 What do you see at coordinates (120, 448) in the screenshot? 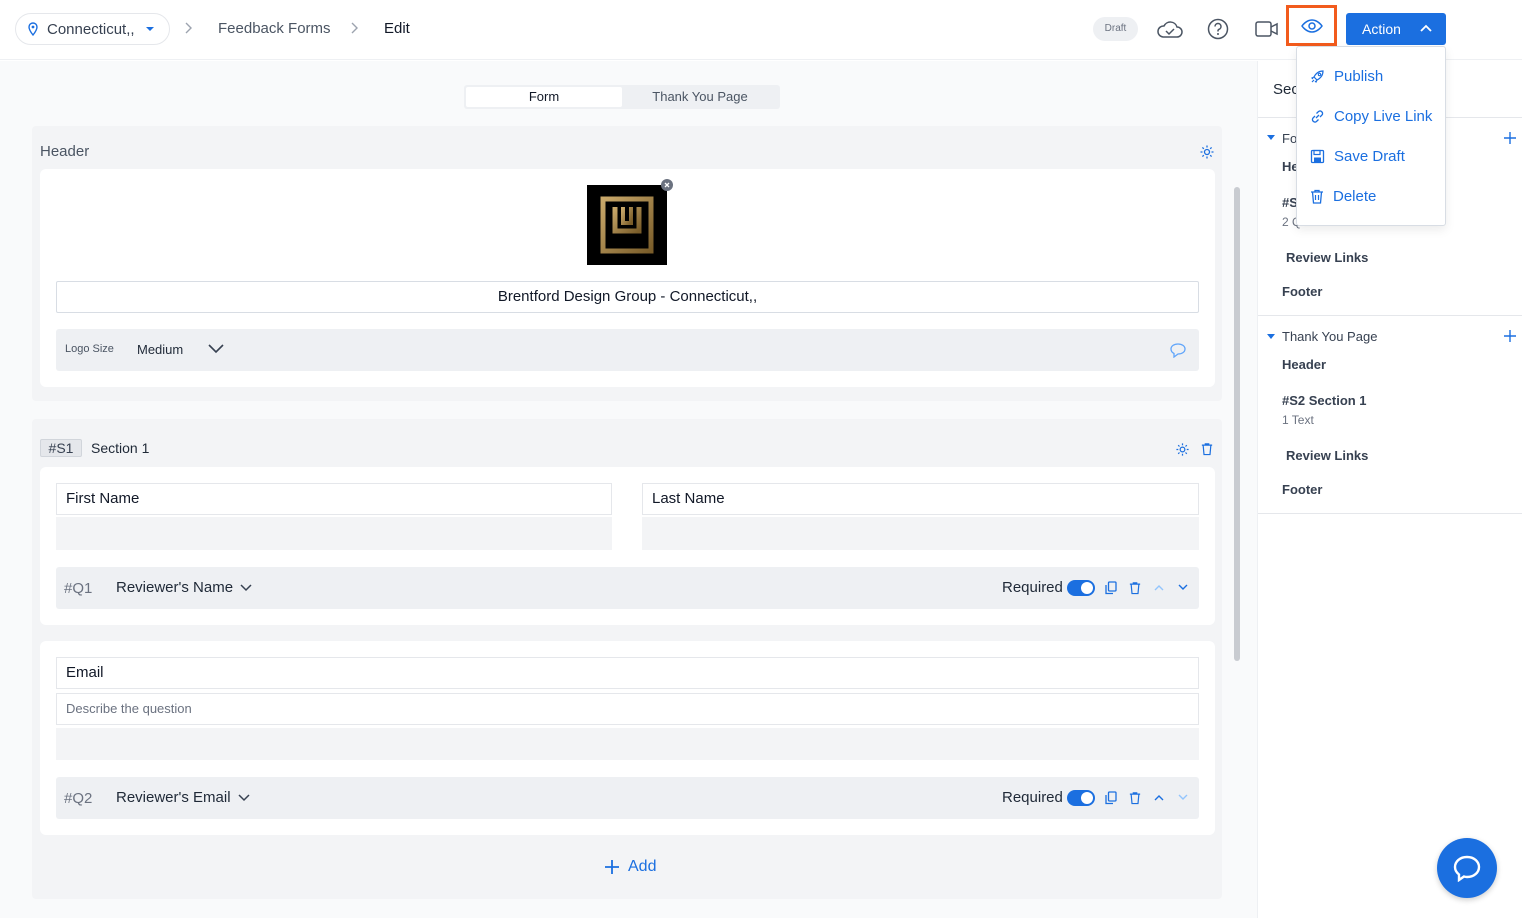
I see `section-title: Section 1` at bounding box center [120, 448].